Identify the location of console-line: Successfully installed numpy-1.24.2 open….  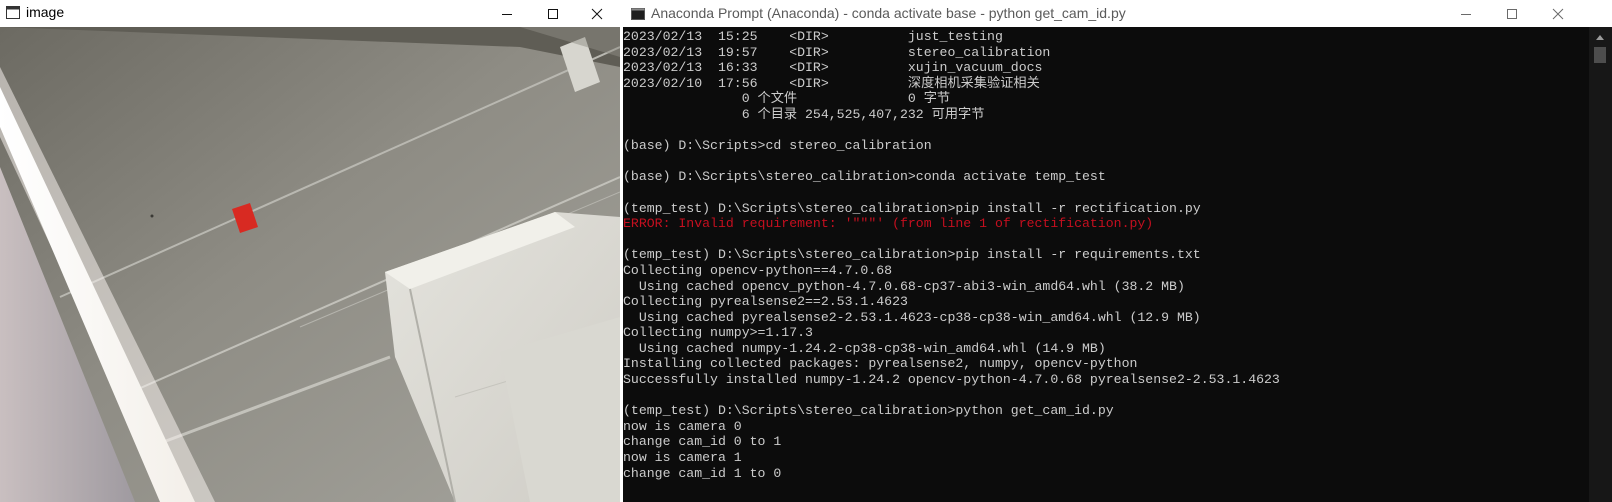
(951, 380).